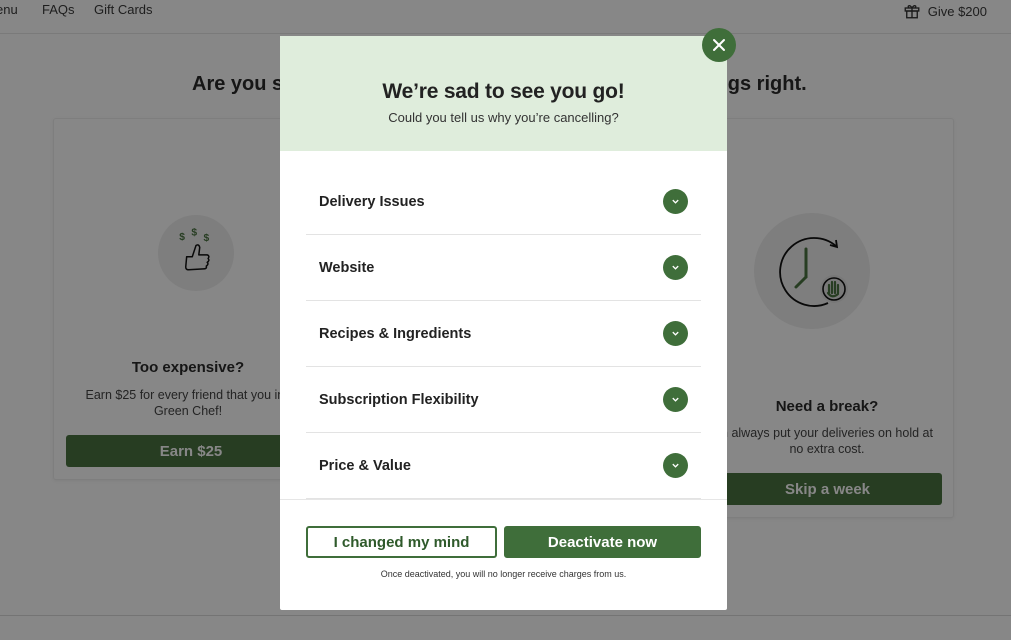 The image size is (1011, 640). I want to click on reason-label: Delivery Issues, so click(372, 201).